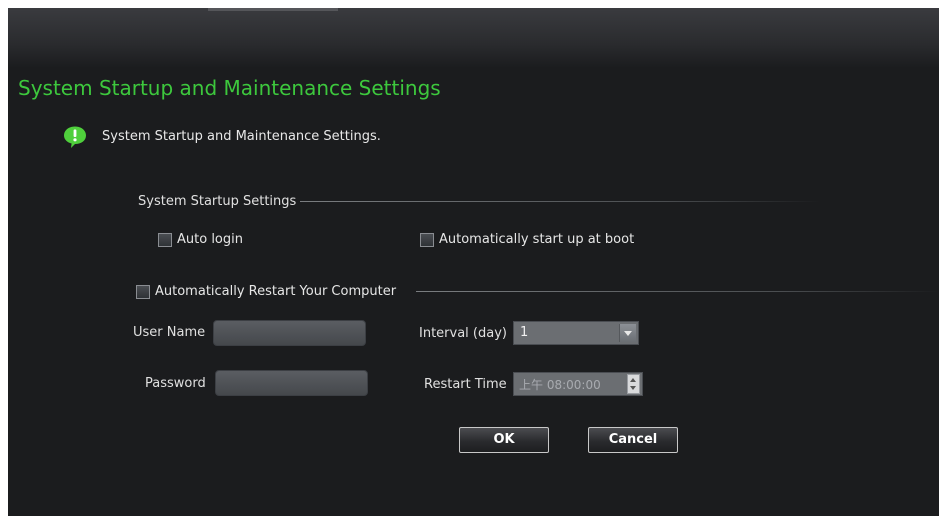 This screenshot has width=939, height=524. What do you see at coordinates (465, 384) in the screenshot?
I see `restart-time-label: Restart Time` at bounding box center [465, 384].